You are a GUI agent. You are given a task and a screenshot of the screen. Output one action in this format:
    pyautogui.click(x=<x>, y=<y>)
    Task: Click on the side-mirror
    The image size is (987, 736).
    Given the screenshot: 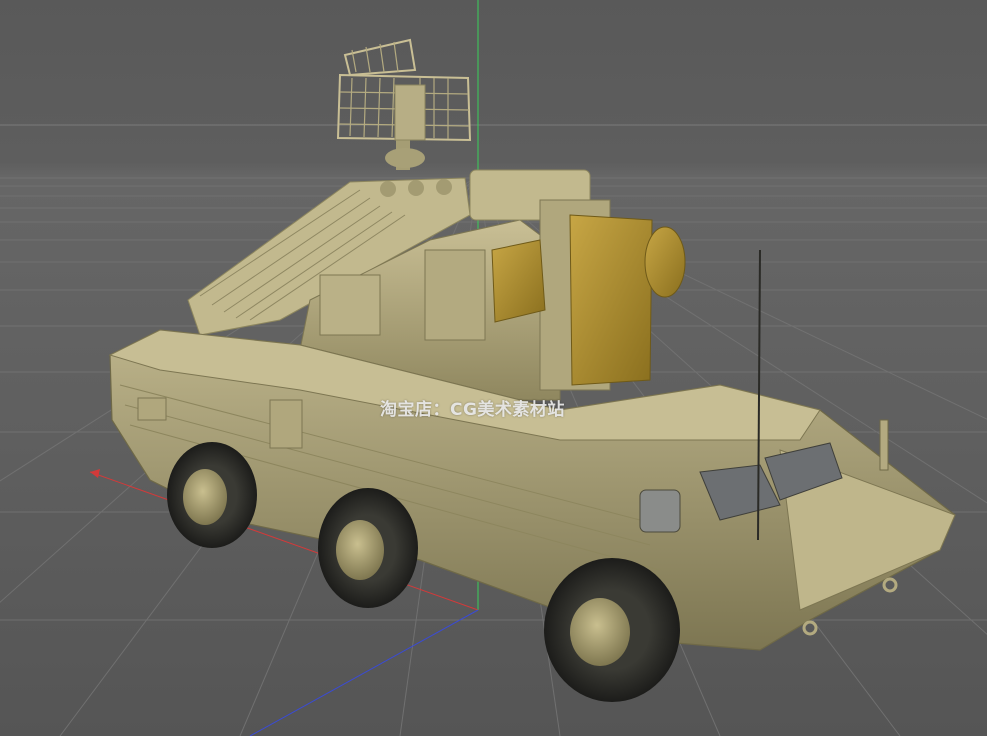 What is the action you would take?
    pyautogui.click(x=884, y=445)
    